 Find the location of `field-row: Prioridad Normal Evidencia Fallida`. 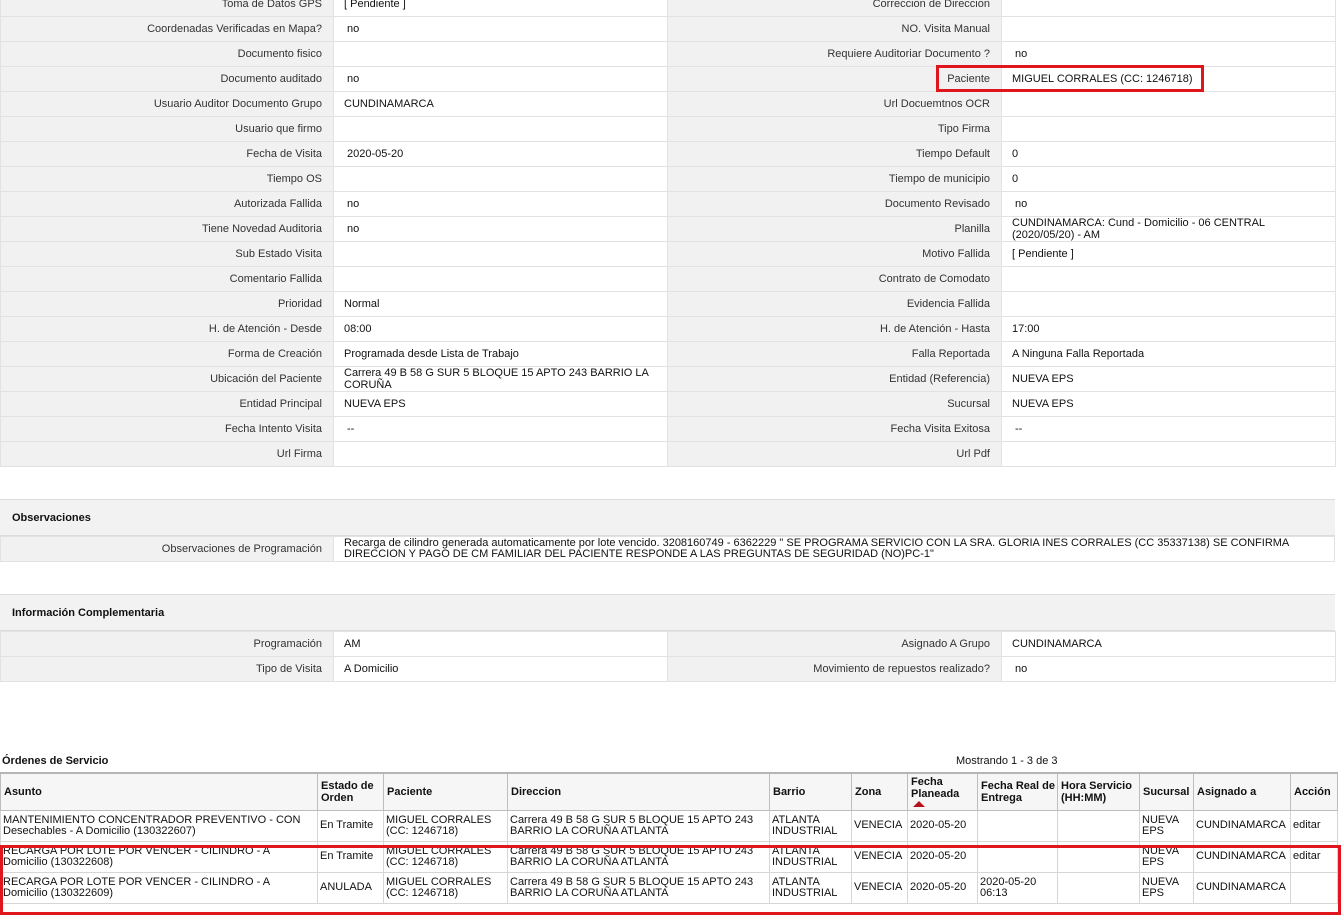

field-row: Prioridad Normal Evidencia Fallida is located at coordinates (668, 304).